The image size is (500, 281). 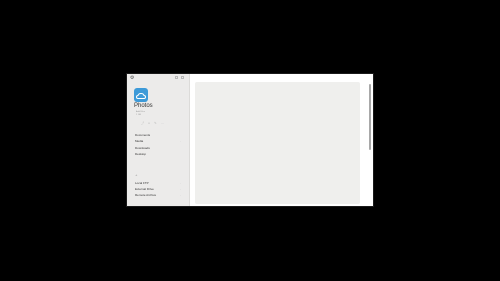 I want to click on app-subtitle-line: Add Files, so click(x=140, y=112).